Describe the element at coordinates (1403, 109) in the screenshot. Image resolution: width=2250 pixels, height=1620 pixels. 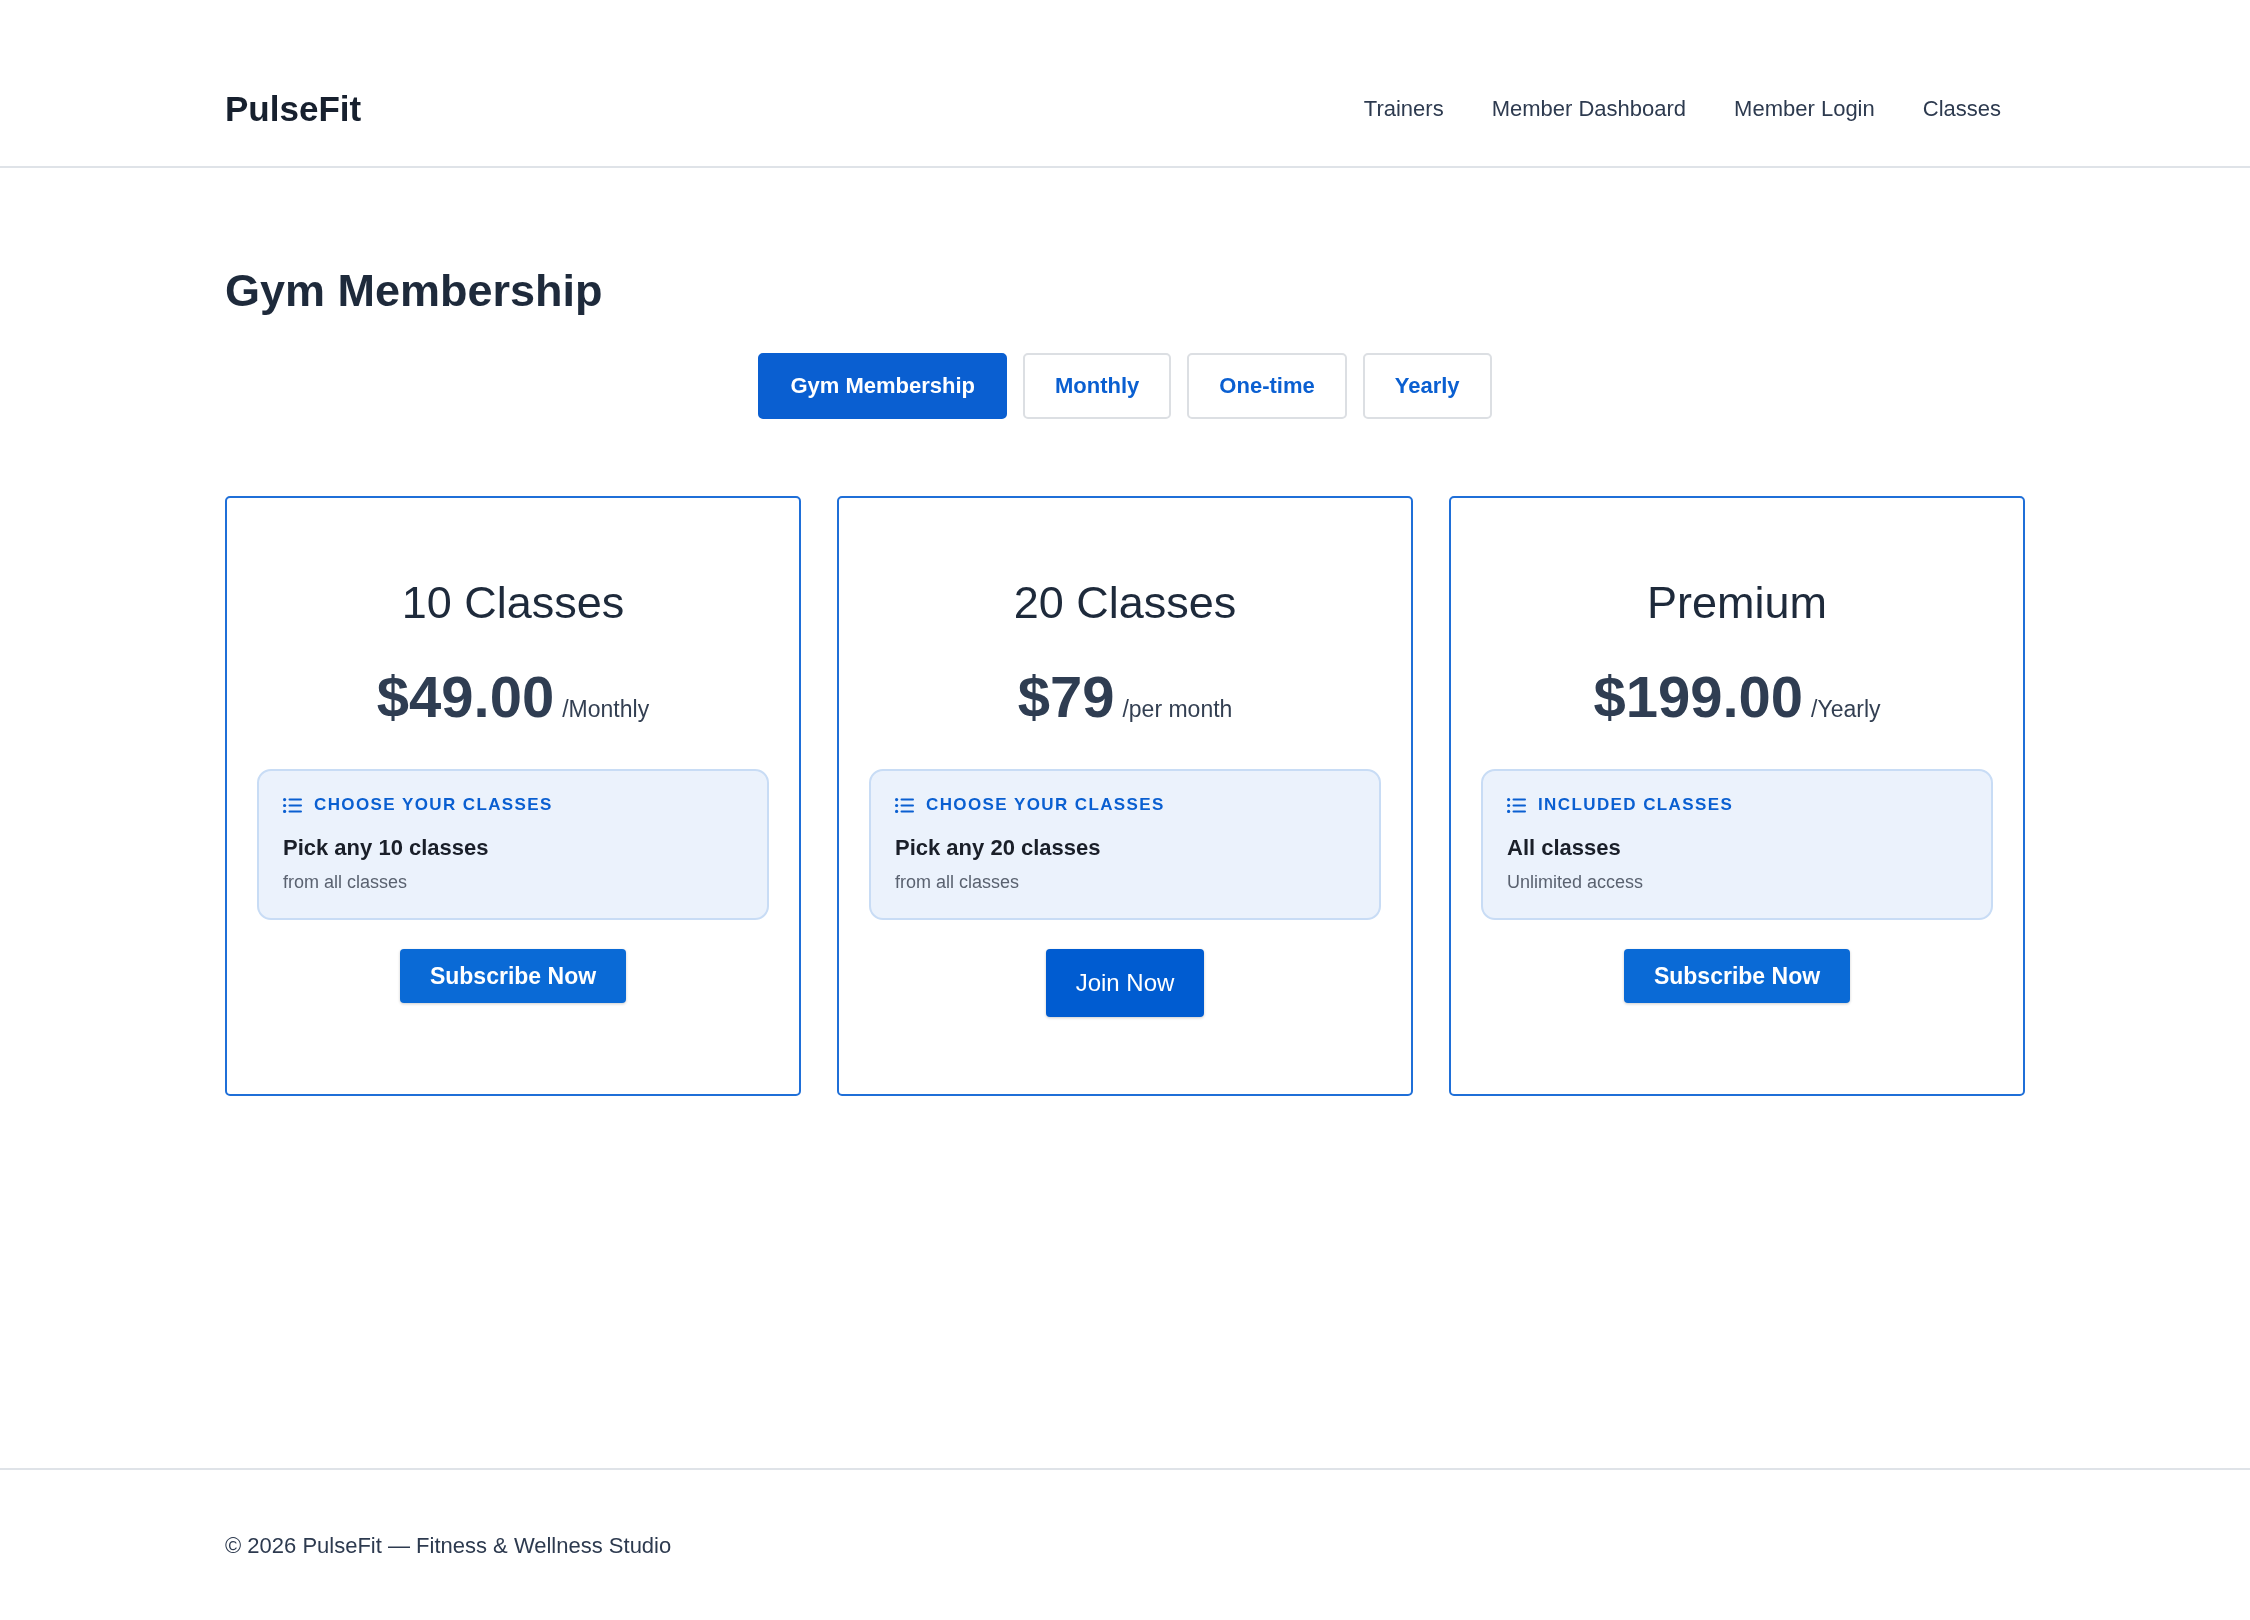
I see `nav-link: Trainers` at that location.